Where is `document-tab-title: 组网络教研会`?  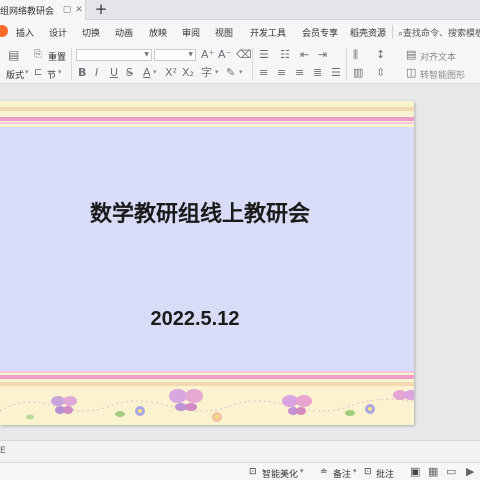
document-tab-title: 组网络教研会 is located at coordinates (27, 12).